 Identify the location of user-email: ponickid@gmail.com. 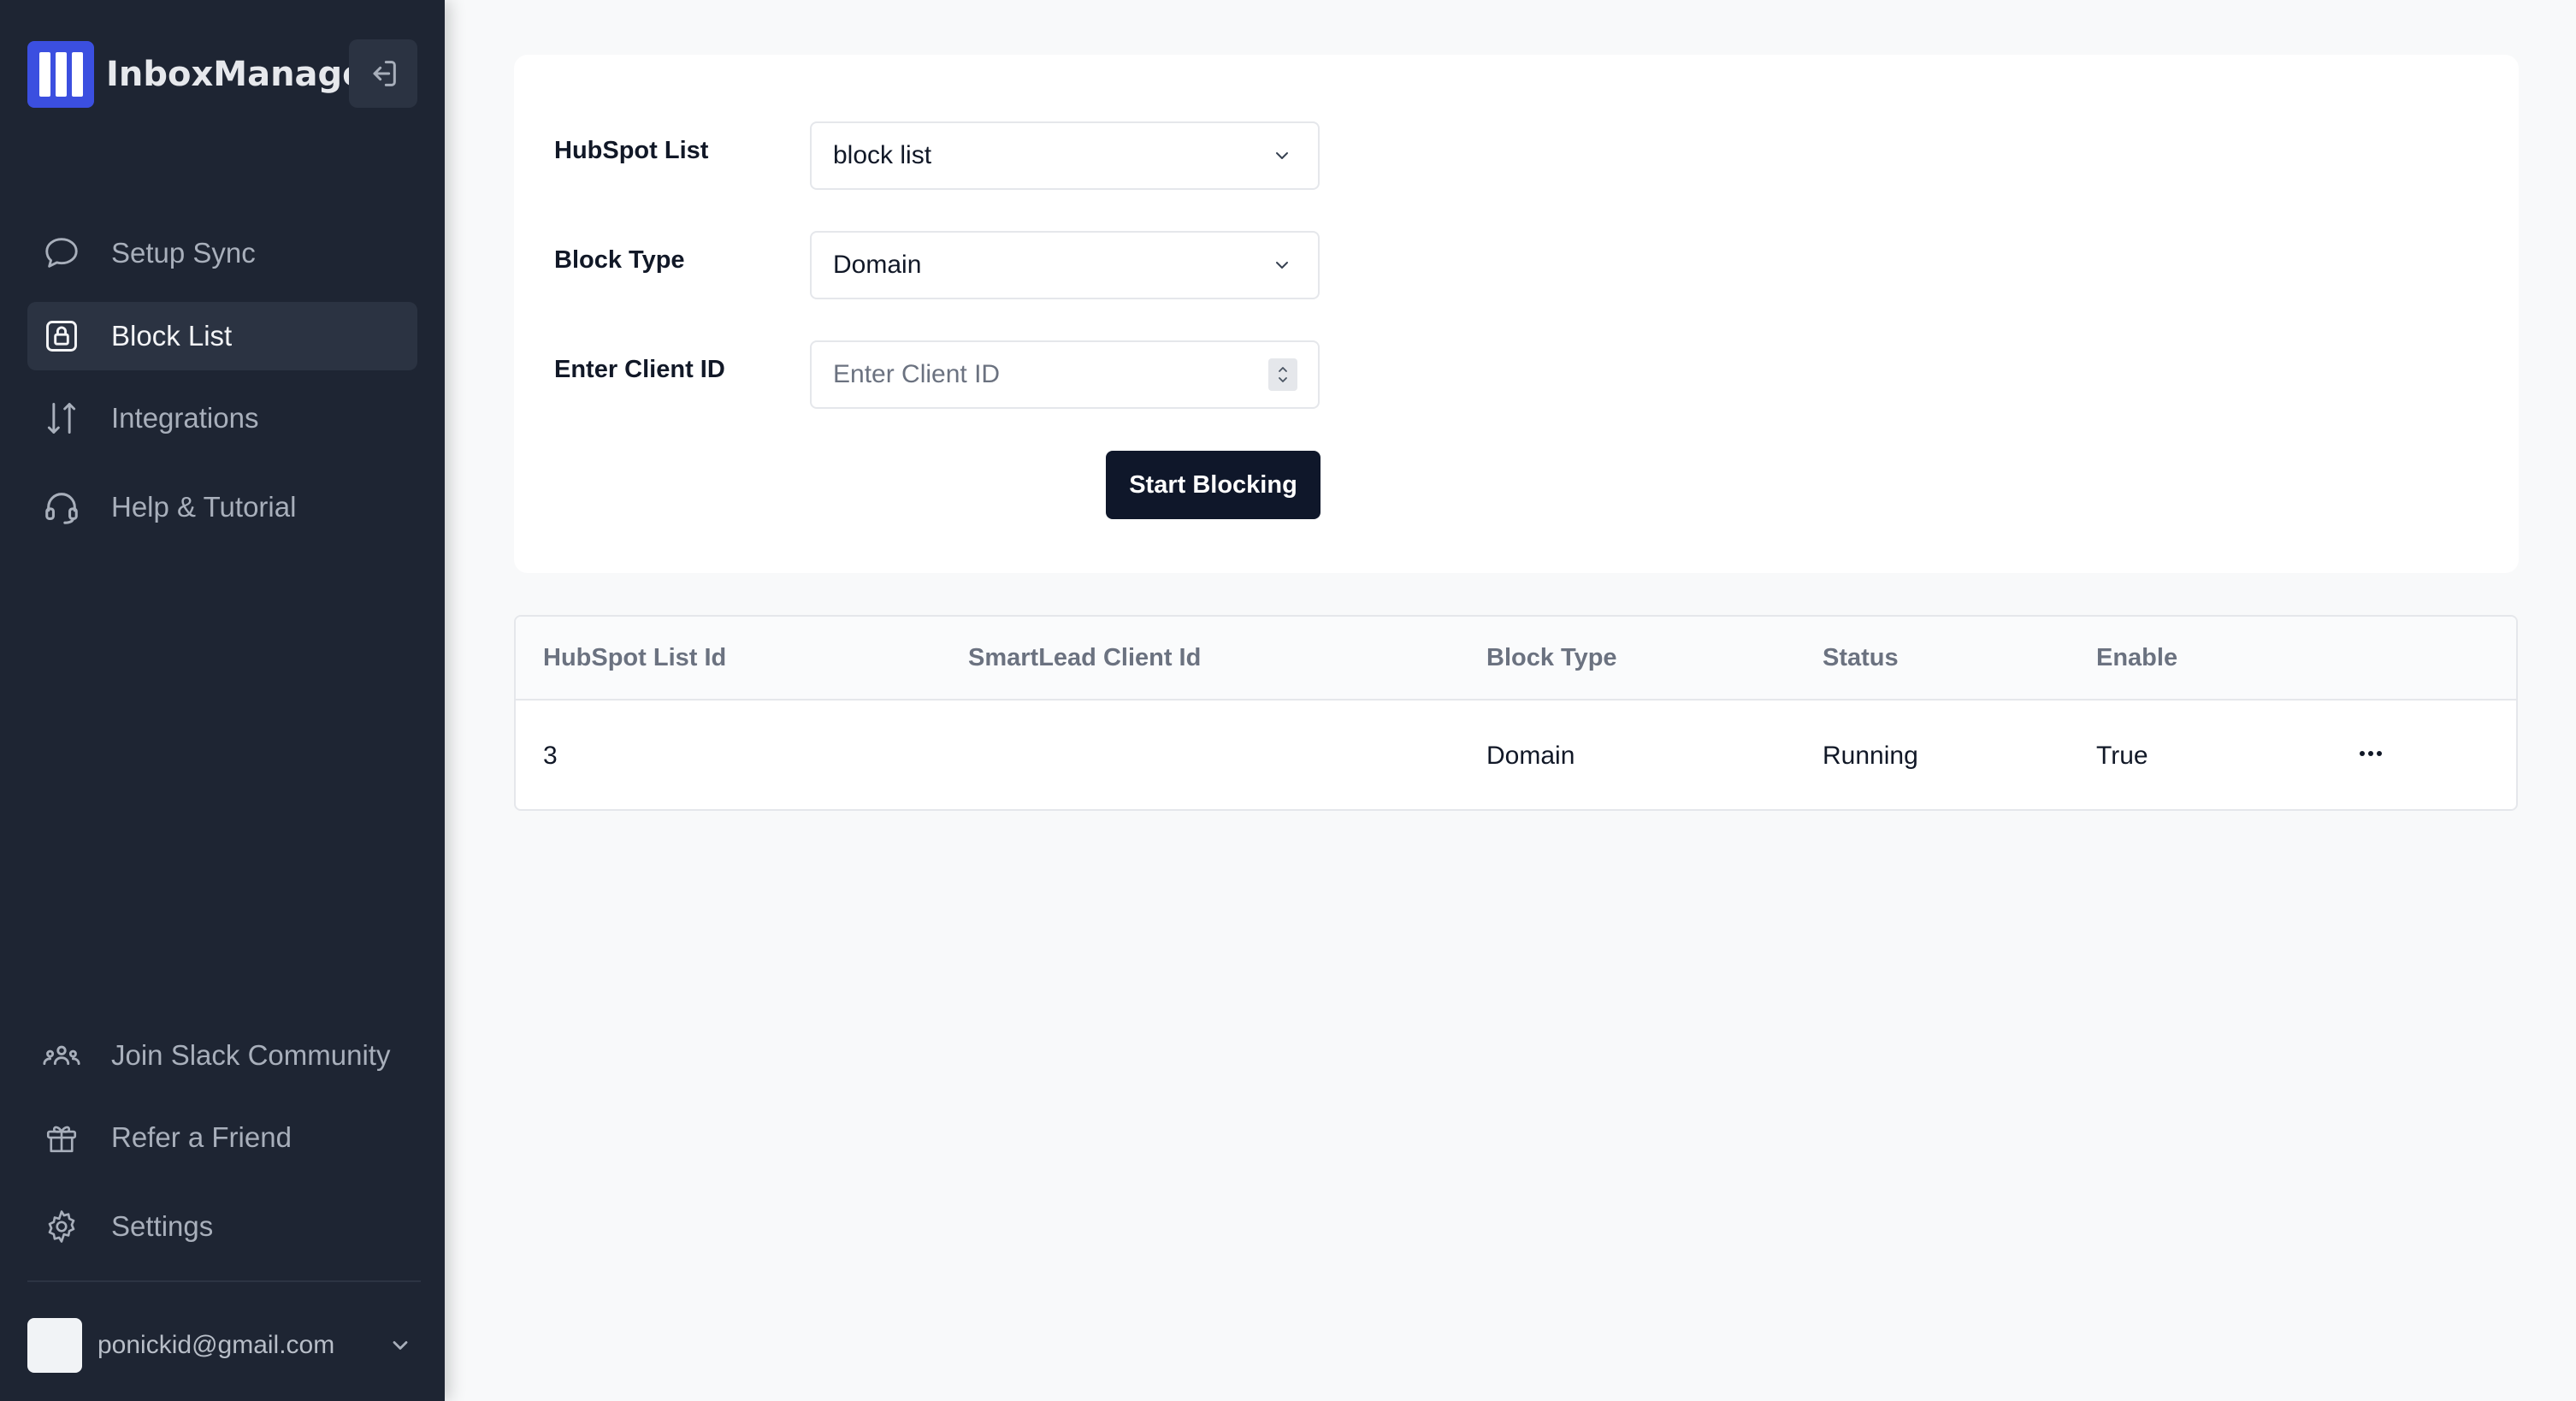
(216, 1345).